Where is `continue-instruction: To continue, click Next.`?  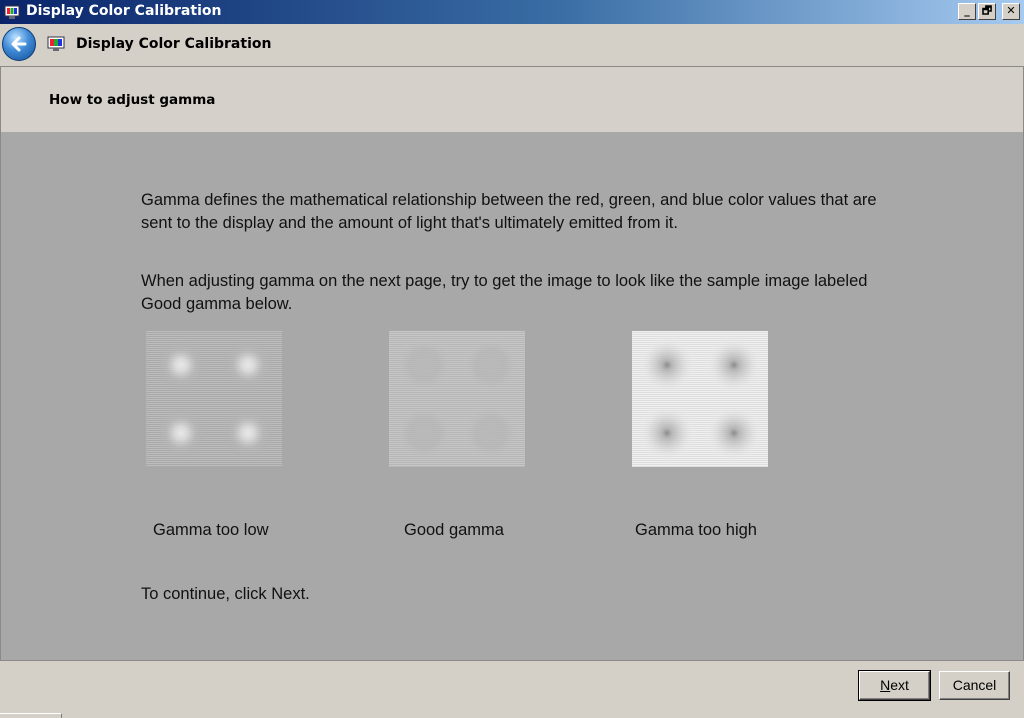
continue-instruction: To continue, click Next. is located at coordinates (225, 594).